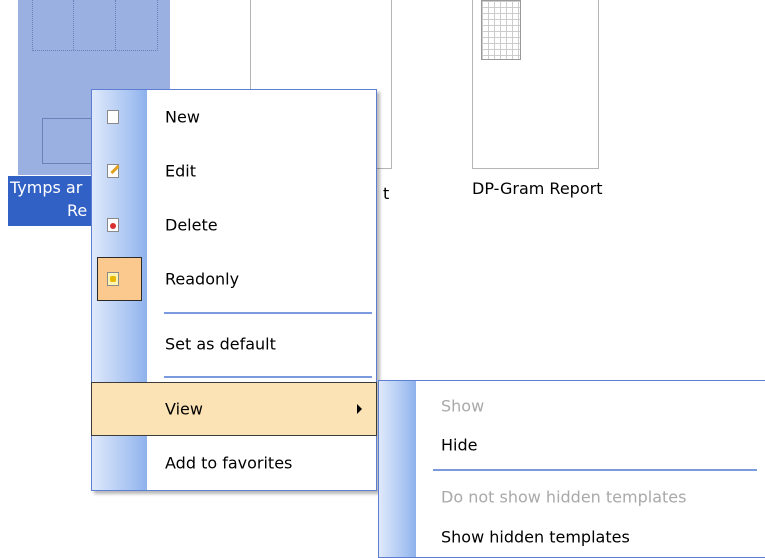 Image resolution: width=765 pixels, height=558 pixels. I want to click on menu-item-readonly: Readonly, so click(234, 279).